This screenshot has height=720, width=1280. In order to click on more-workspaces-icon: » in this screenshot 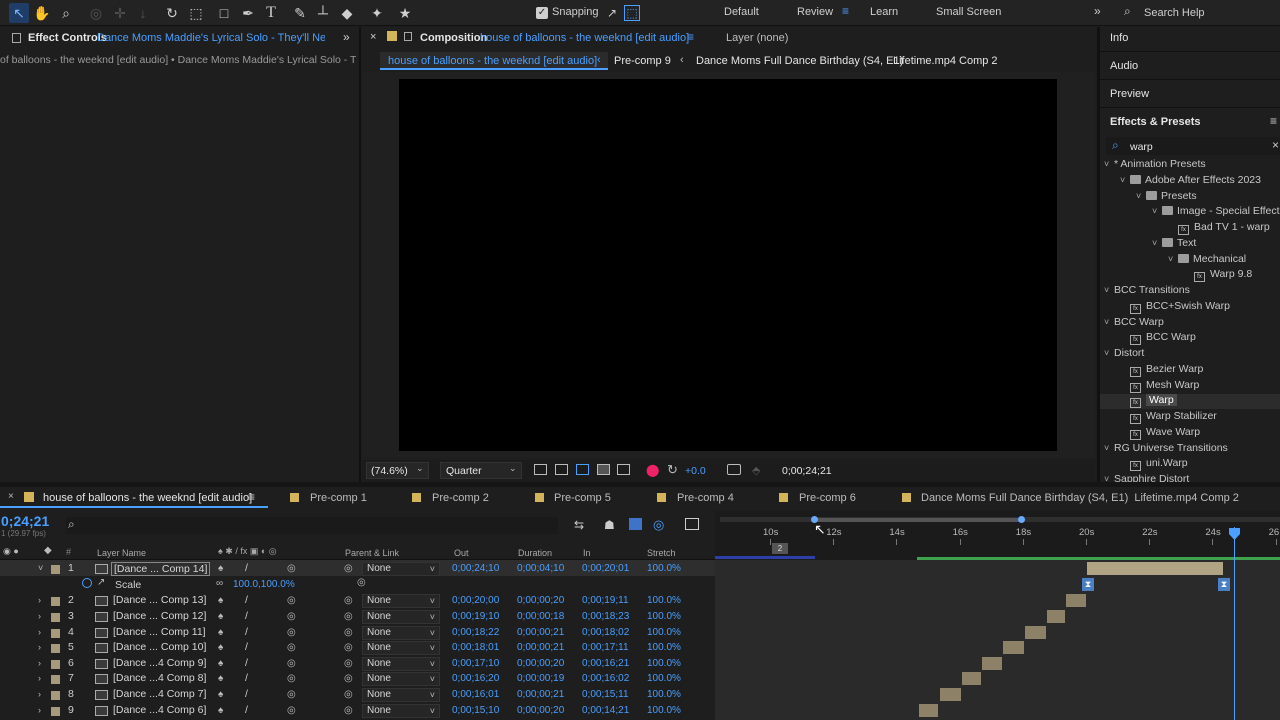, I will do `click(1097, 11)`.